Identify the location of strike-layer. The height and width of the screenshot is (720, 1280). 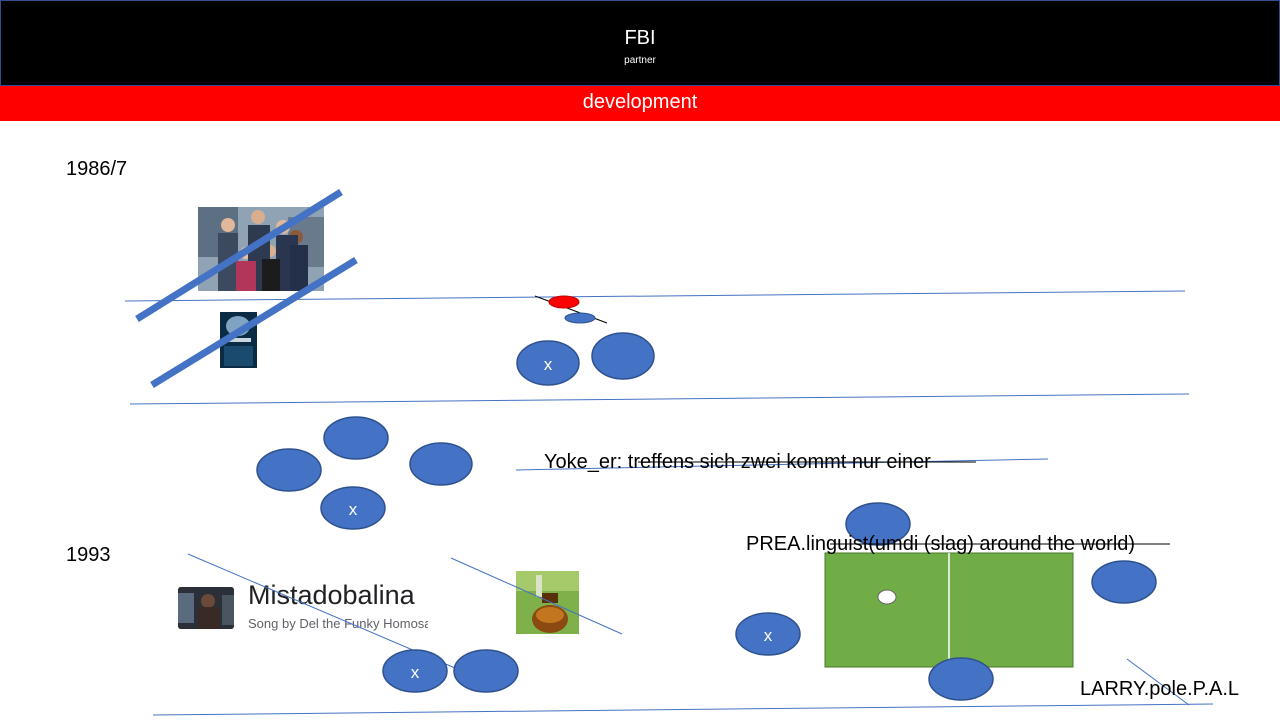
(904, 503).